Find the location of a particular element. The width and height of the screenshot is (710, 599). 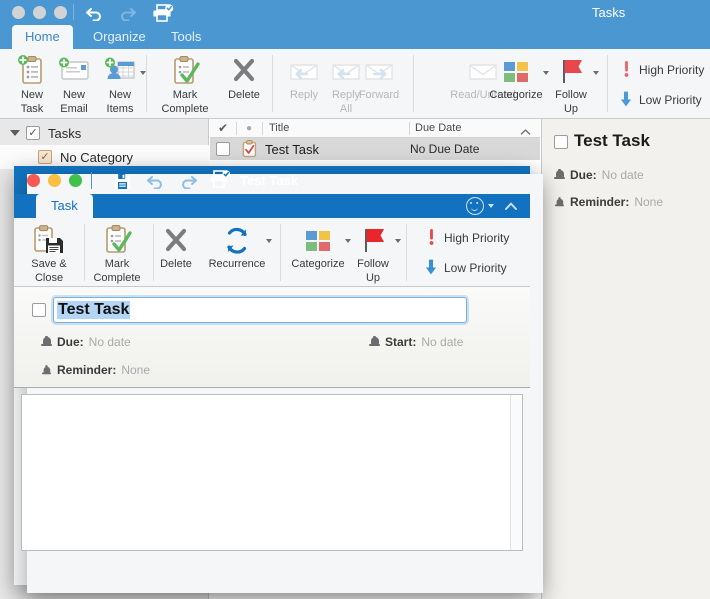

ribbon-label-line1: Mark is located at coordinates (117, 264).